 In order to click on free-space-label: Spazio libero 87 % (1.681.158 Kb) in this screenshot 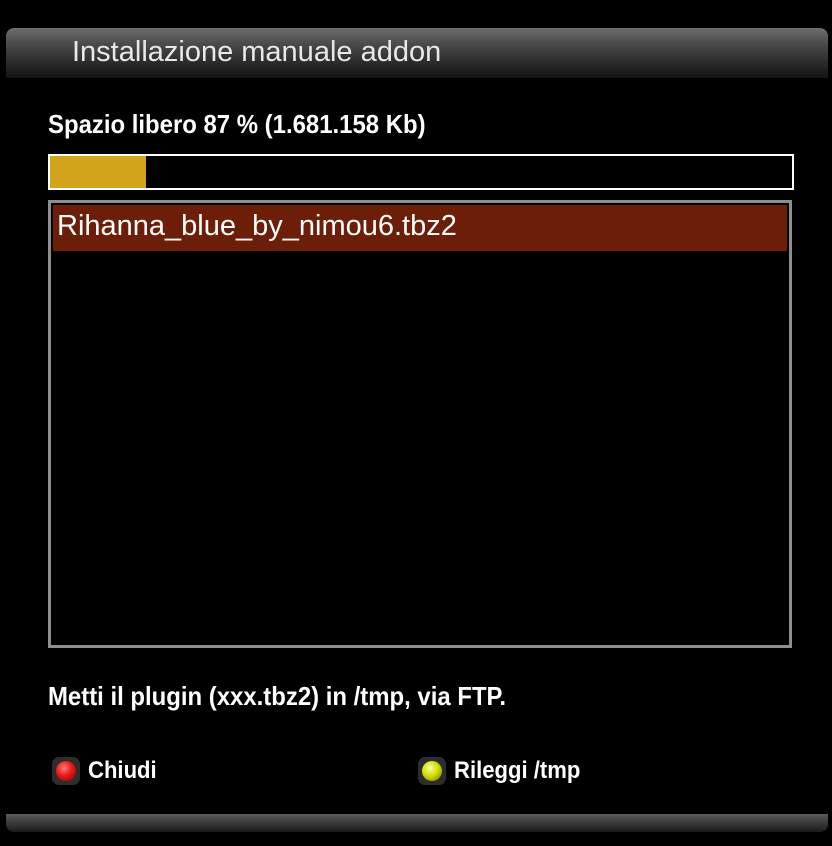, I will do `click(237, 124)`.